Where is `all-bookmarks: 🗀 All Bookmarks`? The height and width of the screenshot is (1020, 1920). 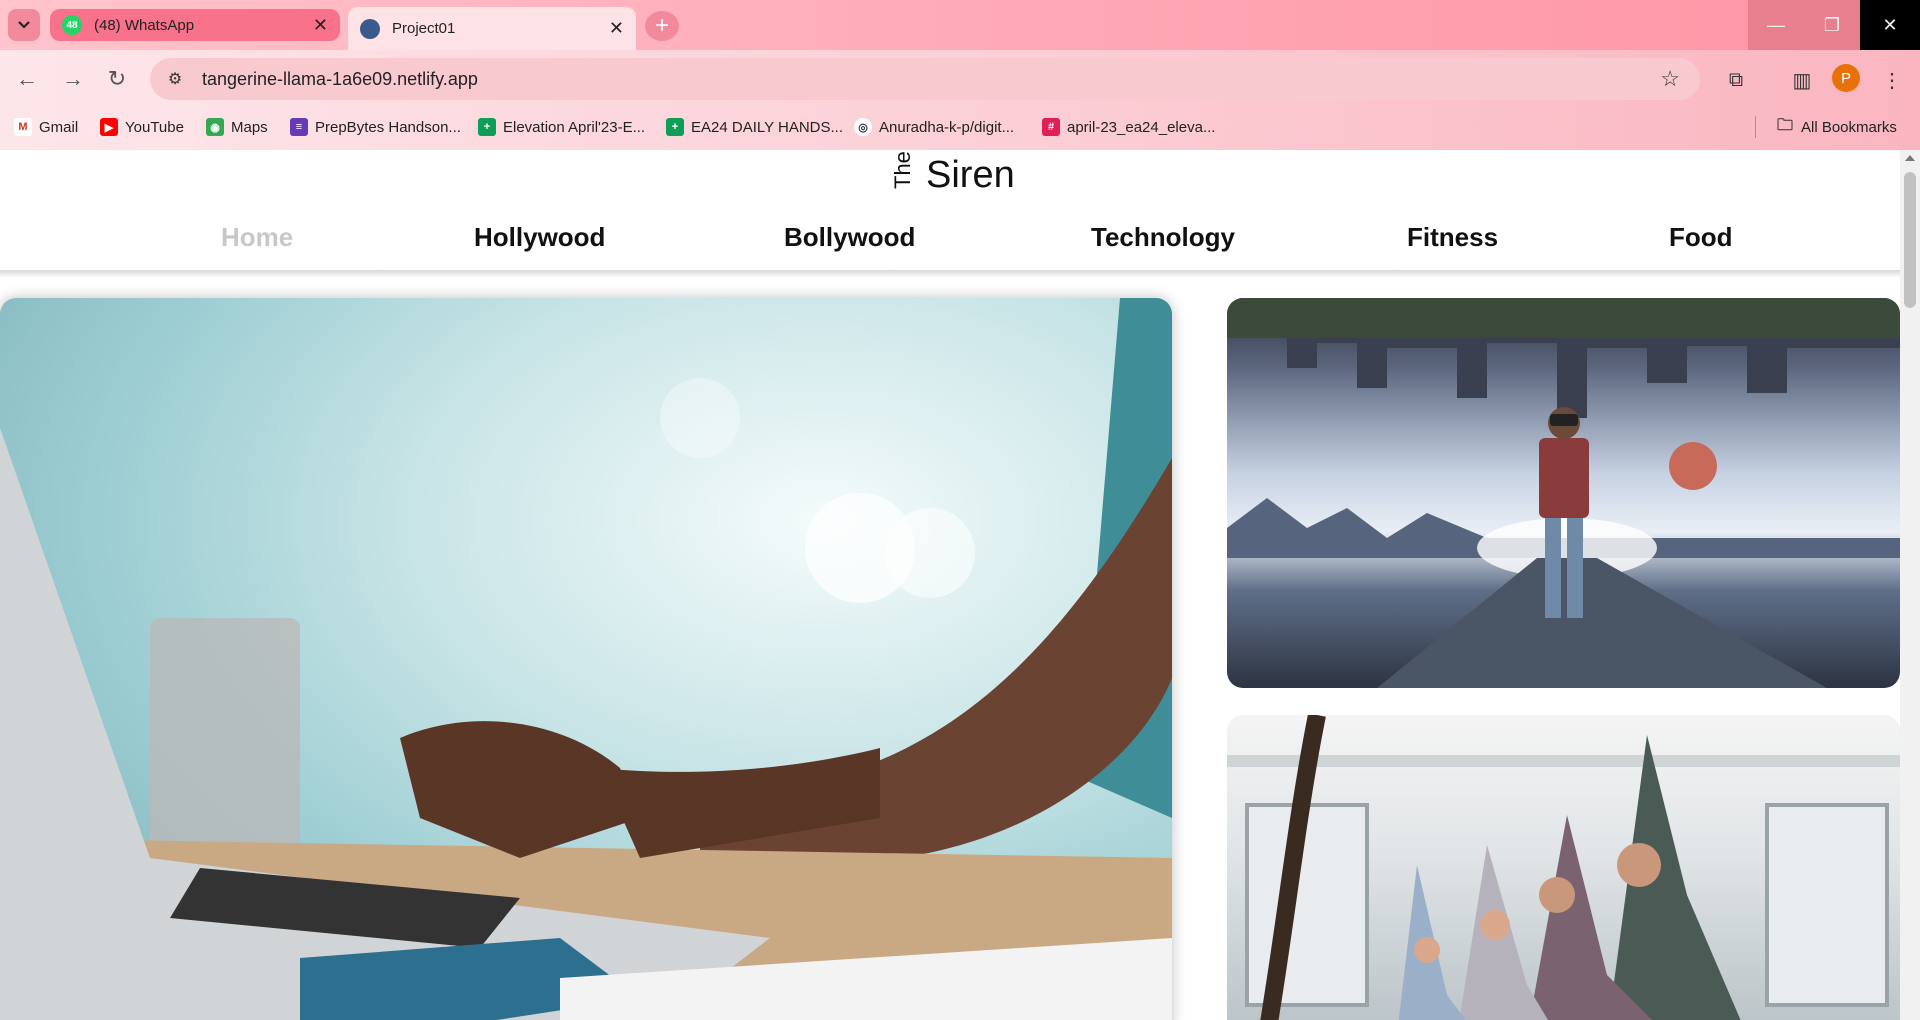 all-bookmarks: 🗀 All Bookmarks is located at coordinates (1836, 126).